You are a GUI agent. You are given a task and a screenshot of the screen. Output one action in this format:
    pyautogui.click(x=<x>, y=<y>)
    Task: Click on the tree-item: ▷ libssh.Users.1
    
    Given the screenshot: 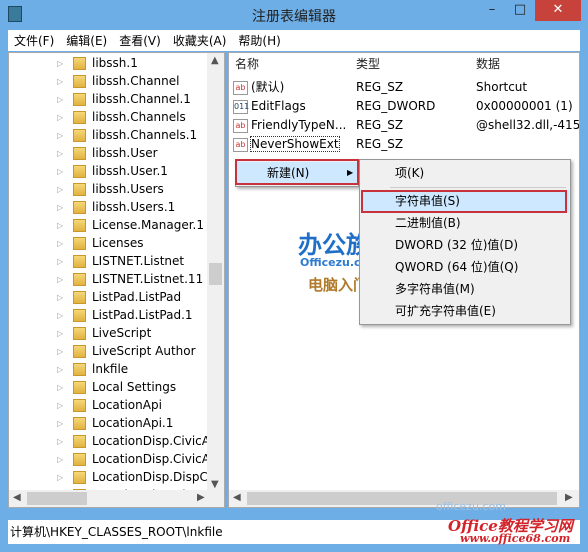 What is the action you would take?
    pyautogui.click(x=92, y=207)
    